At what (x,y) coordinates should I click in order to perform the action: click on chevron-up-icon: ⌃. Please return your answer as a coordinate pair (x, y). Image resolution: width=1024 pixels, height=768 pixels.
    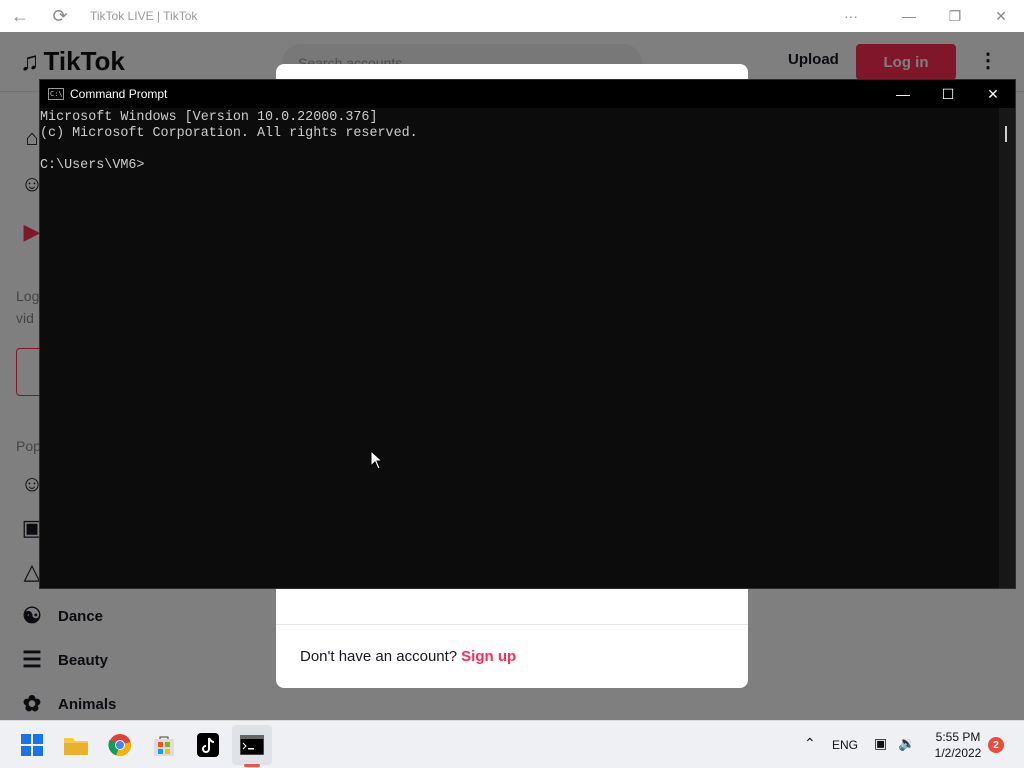
    Looking at the image, I should click on (810, 743).